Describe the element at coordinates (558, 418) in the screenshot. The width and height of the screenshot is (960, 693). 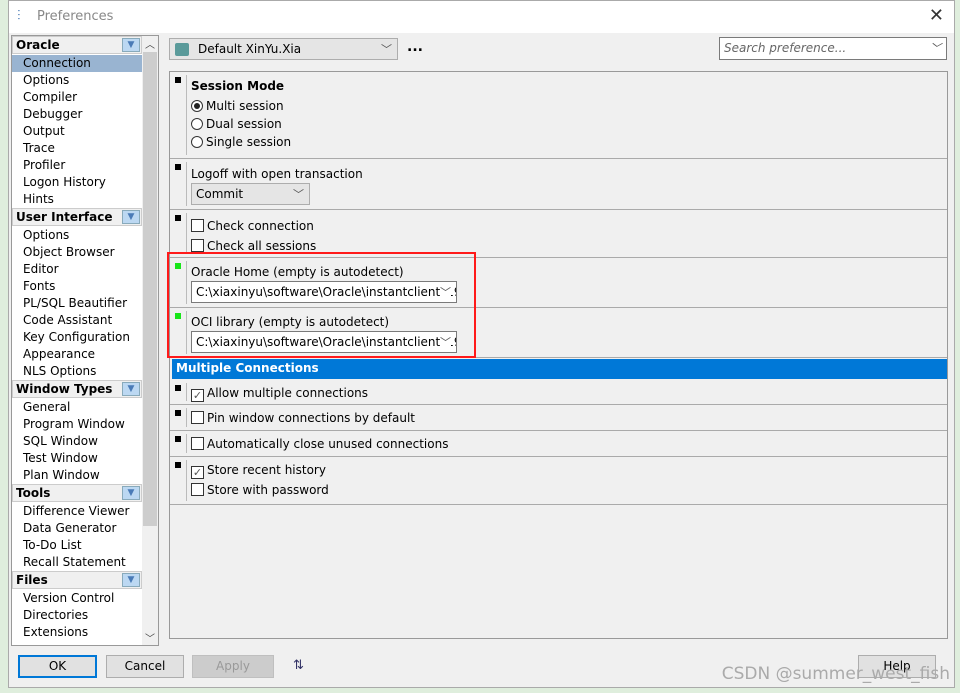
I see `pin-section: Pin window connections by default` at that location.